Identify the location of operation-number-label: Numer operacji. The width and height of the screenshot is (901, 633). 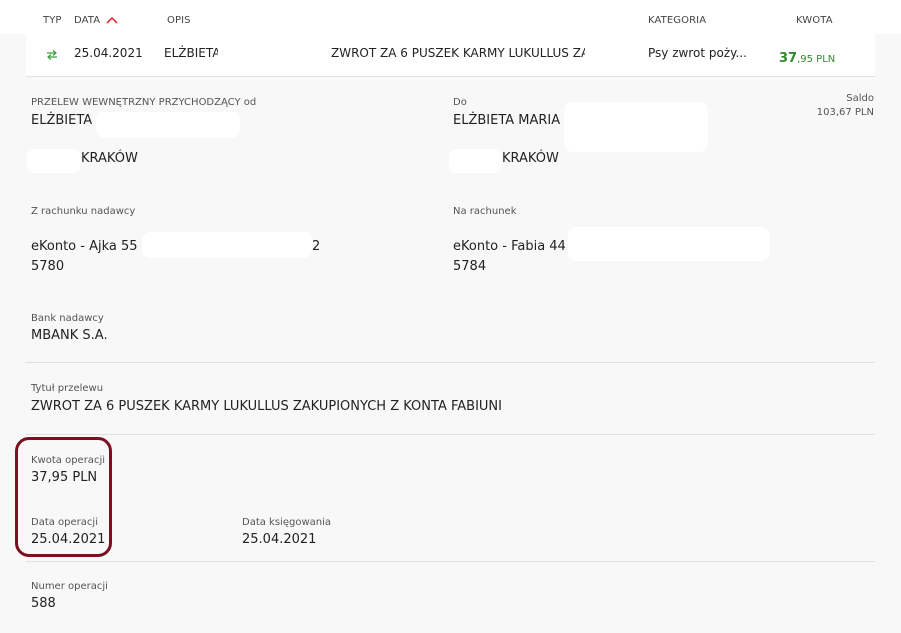
(69, 586).